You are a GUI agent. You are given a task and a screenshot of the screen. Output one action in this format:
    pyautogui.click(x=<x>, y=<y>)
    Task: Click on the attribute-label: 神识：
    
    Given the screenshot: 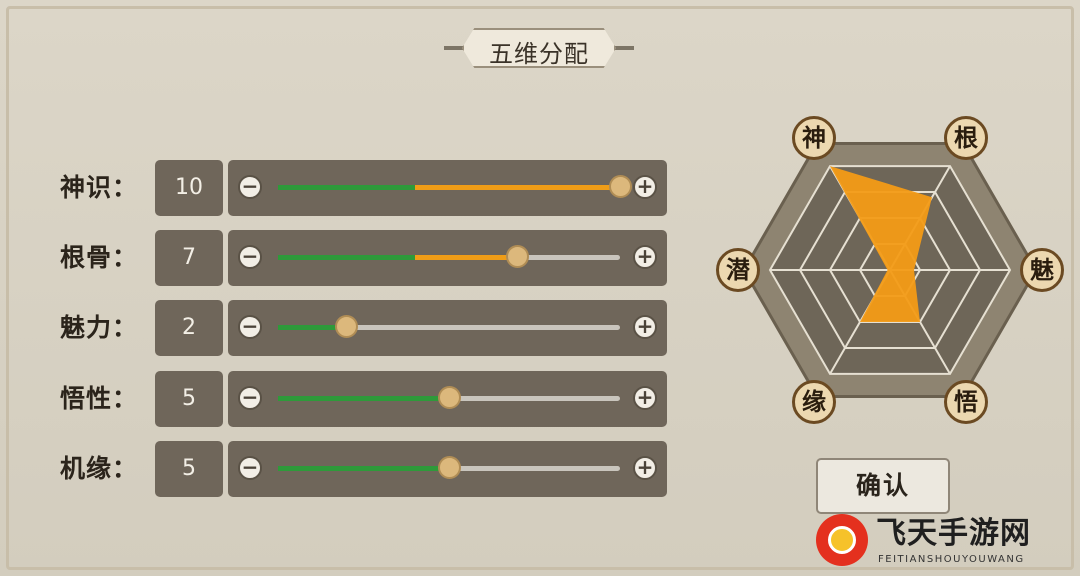 What is the action you would take?
    pyautogui.click(x=99, y=187)
    